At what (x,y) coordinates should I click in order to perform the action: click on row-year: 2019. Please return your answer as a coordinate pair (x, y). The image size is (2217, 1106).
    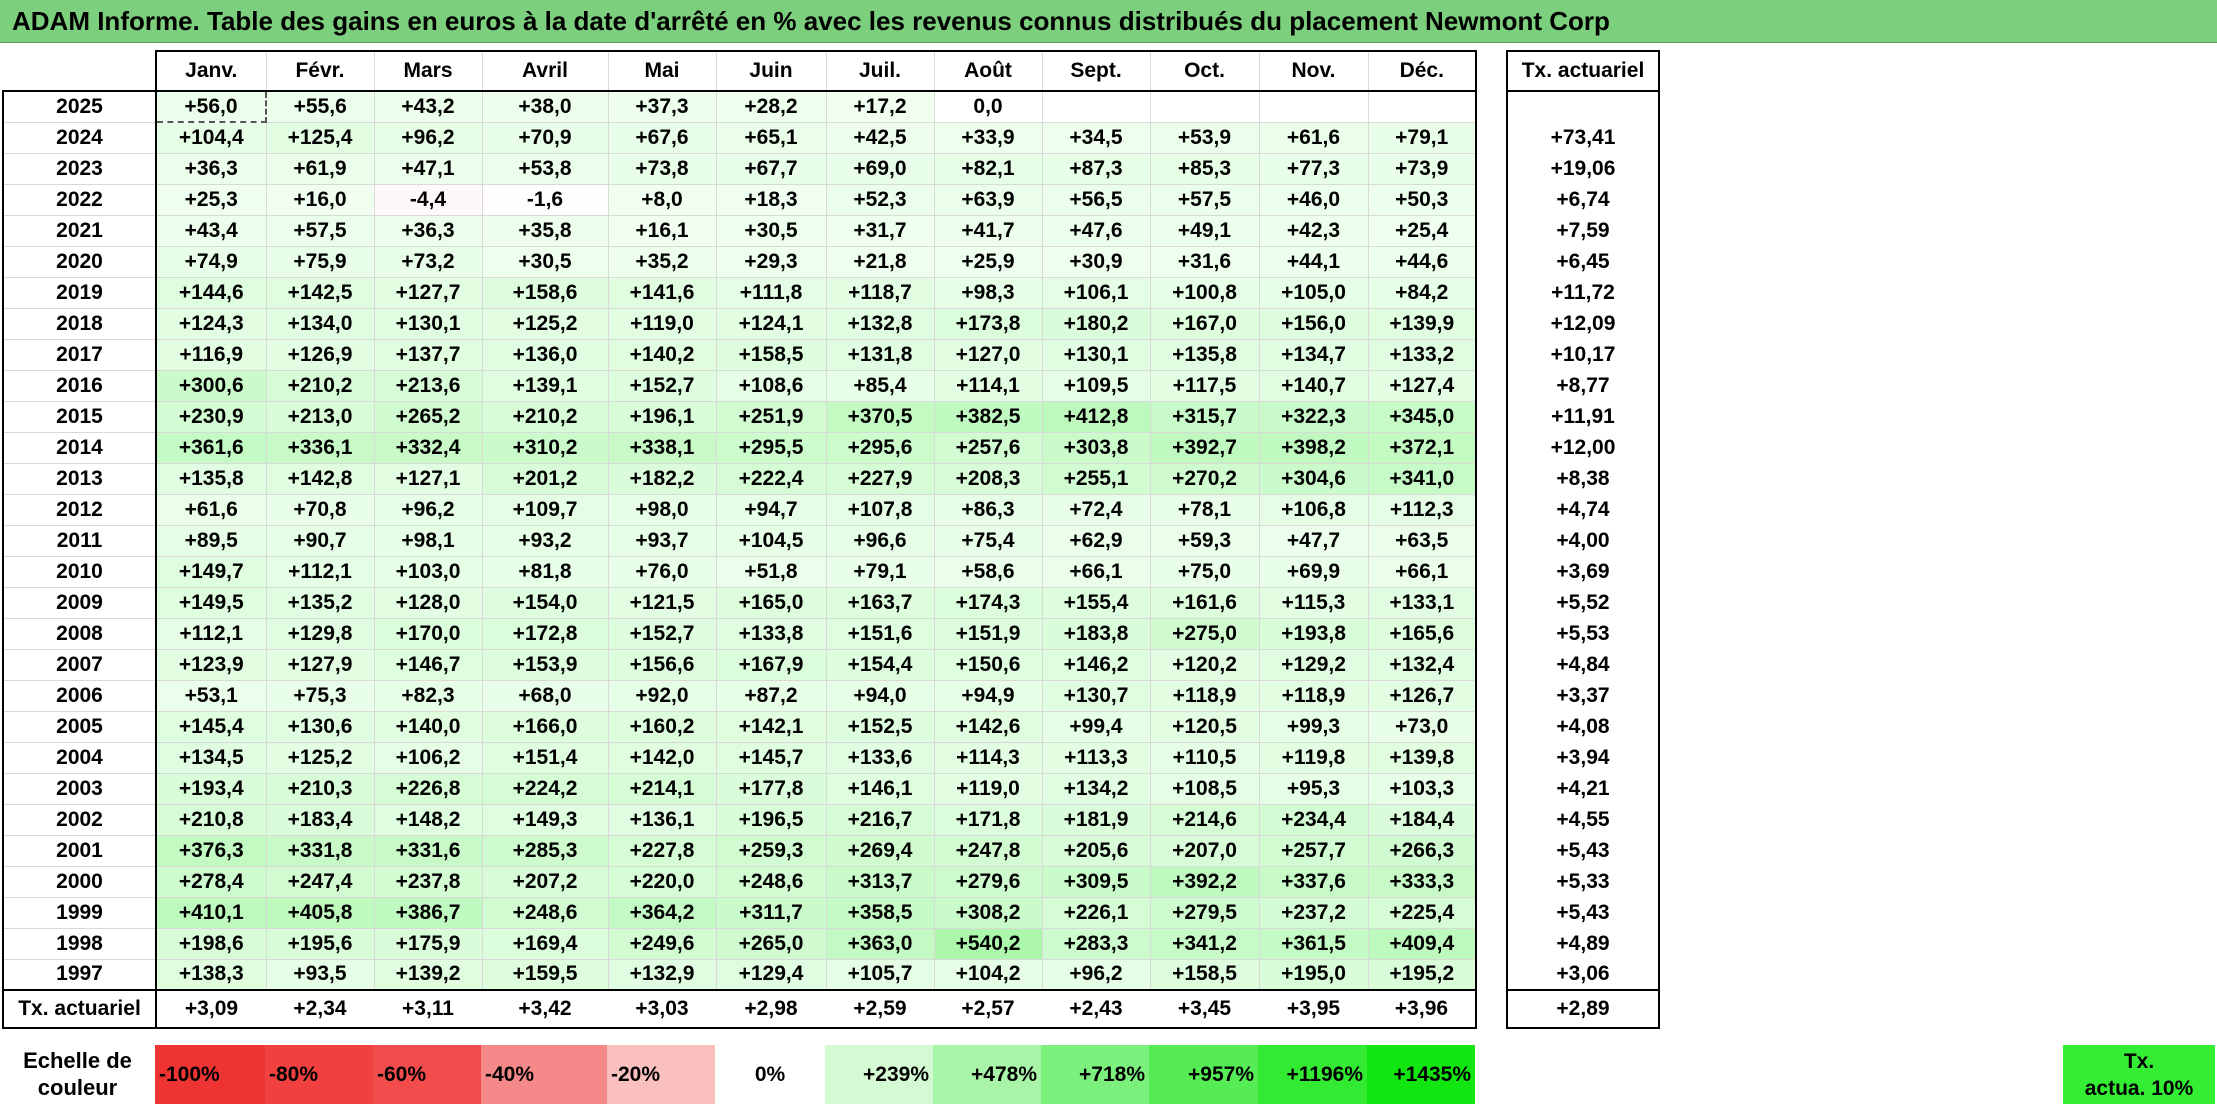
    Looking at the image, I should click on (79, 293).